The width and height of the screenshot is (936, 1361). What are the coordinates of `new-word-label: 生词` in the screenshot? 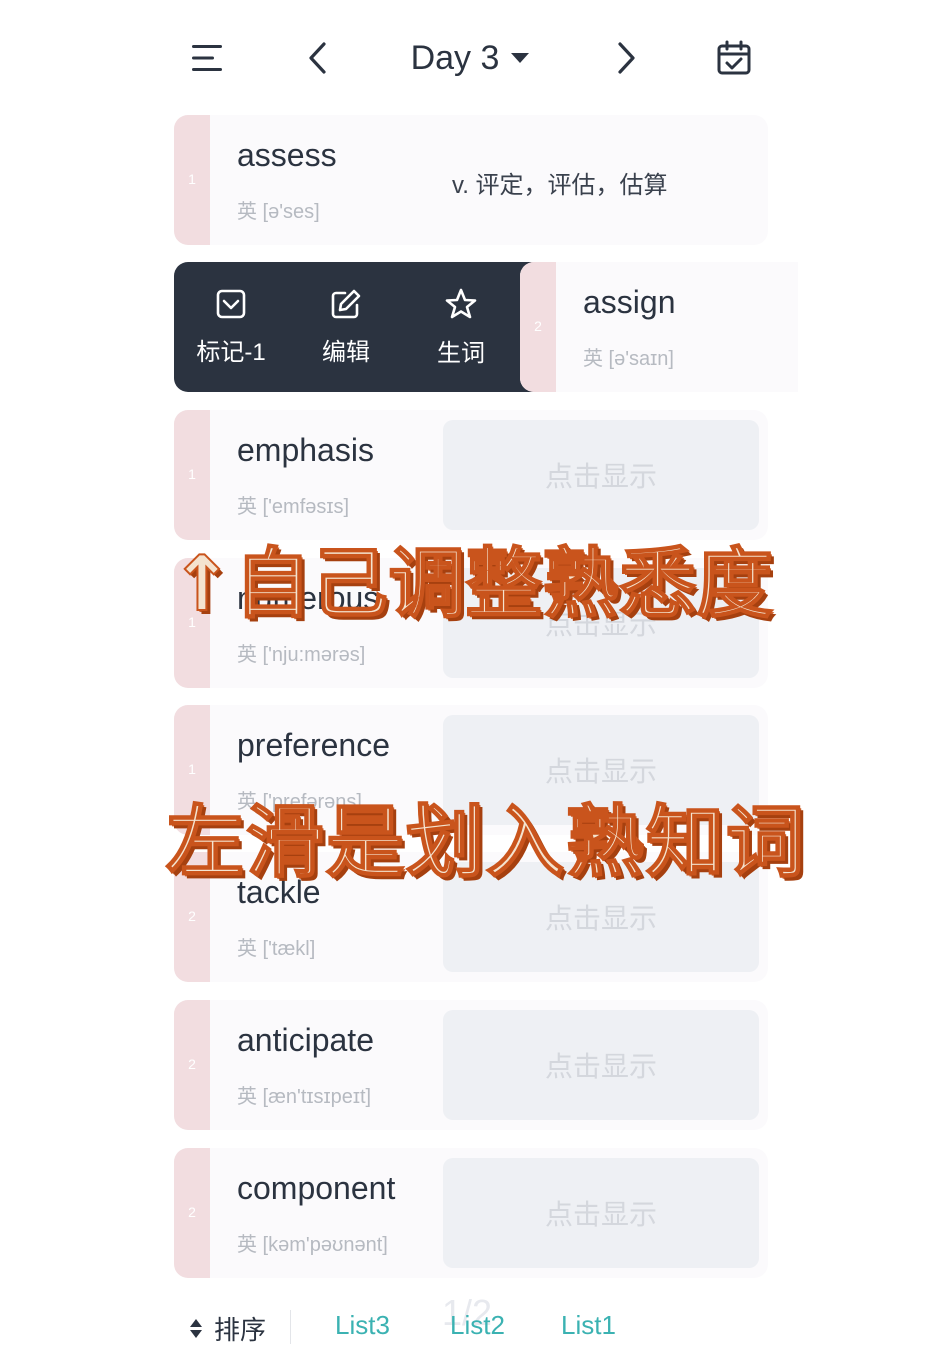 It's located at (461, 353).